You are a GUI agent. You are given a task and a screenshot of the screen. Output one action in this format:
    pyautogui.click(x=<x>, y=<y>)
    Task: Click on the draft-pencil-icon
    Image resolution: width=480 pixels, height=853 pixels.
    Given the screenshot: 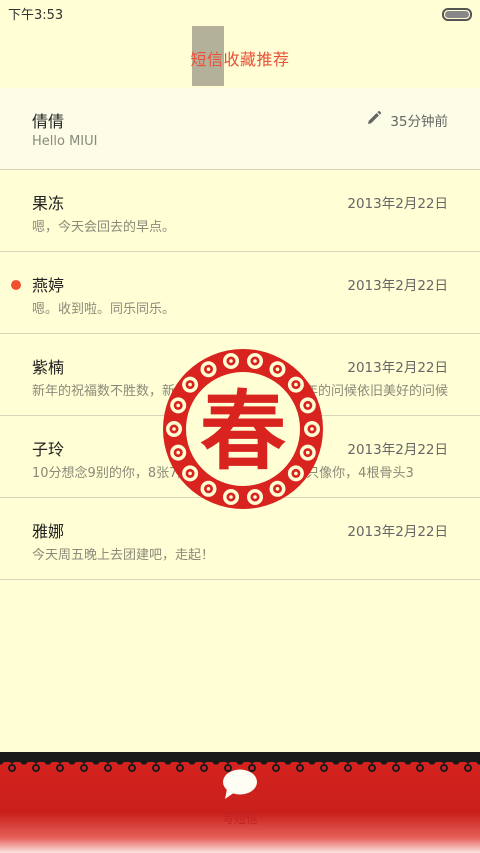 What is the action you would take?
    pyautogui.click(x=375, y=117)
    